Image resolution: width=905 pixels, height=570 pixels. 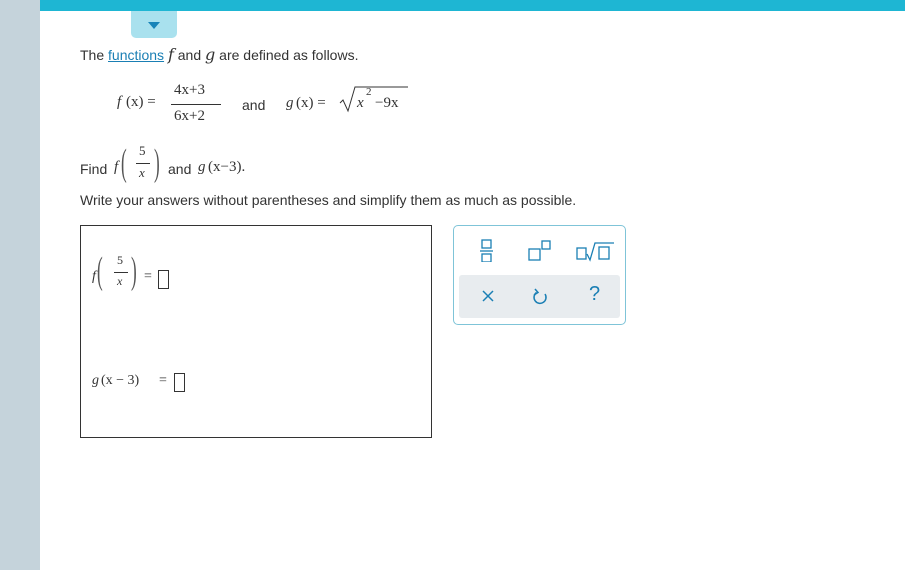 What do you see at coordinates (120, 380) in the screenshot?
I see `answer-b-args: (x − 3)` at bounding box center [120, 380].